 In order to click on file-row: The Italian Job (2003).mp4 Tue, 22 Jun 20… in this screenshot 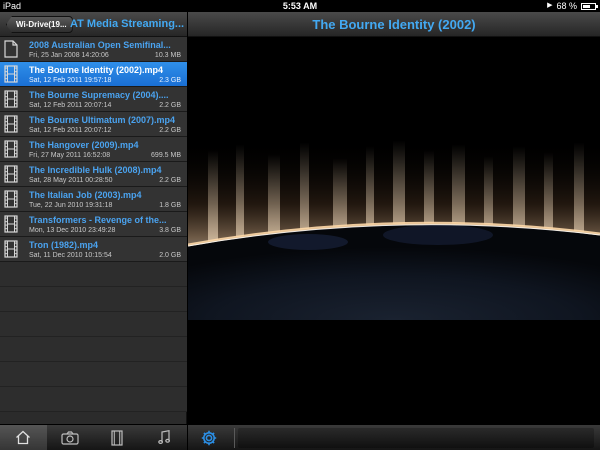, I will do `click(93, 199)`.